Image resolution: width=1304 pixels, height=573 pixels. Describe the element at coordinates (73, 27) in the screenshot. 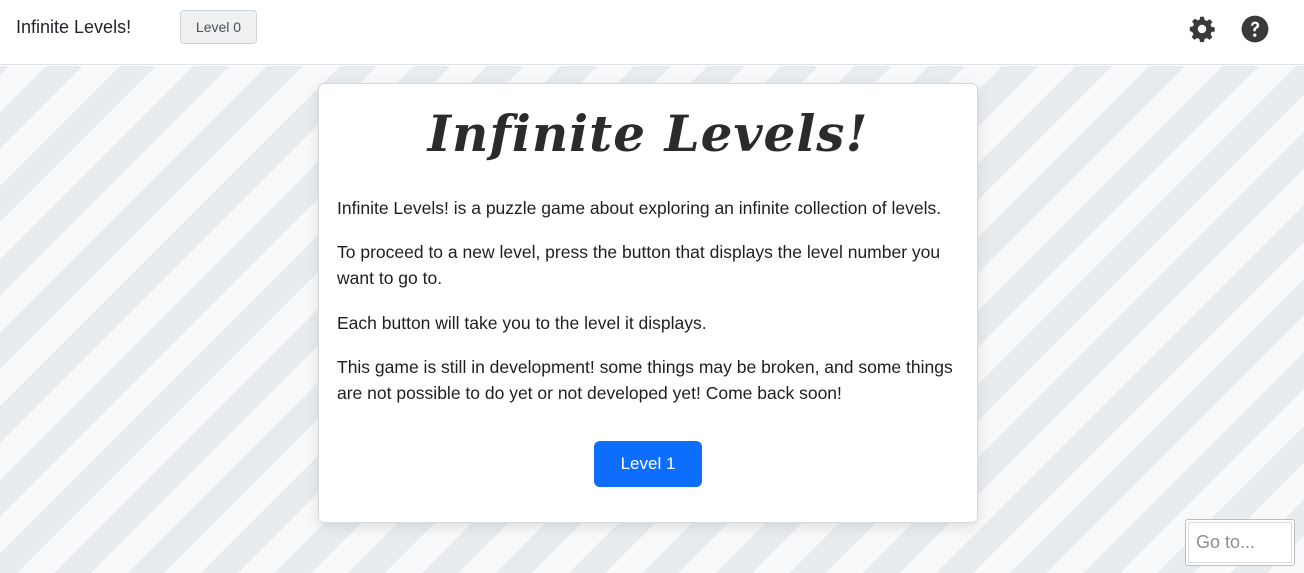

I see `app-title: Infinite Levels!` at that location.